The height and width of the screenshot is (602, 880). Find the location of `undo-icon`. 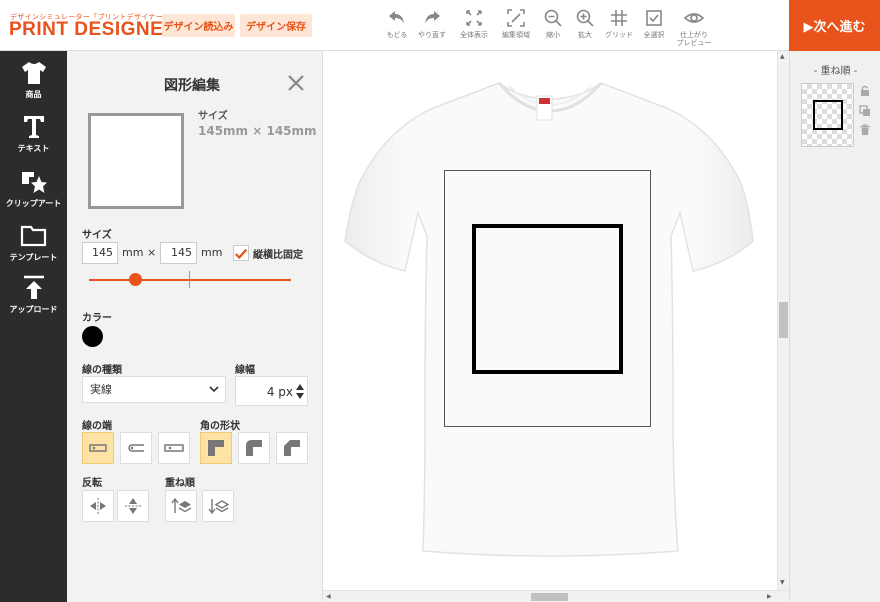

undo-icon is located at coordinates (396, 17).